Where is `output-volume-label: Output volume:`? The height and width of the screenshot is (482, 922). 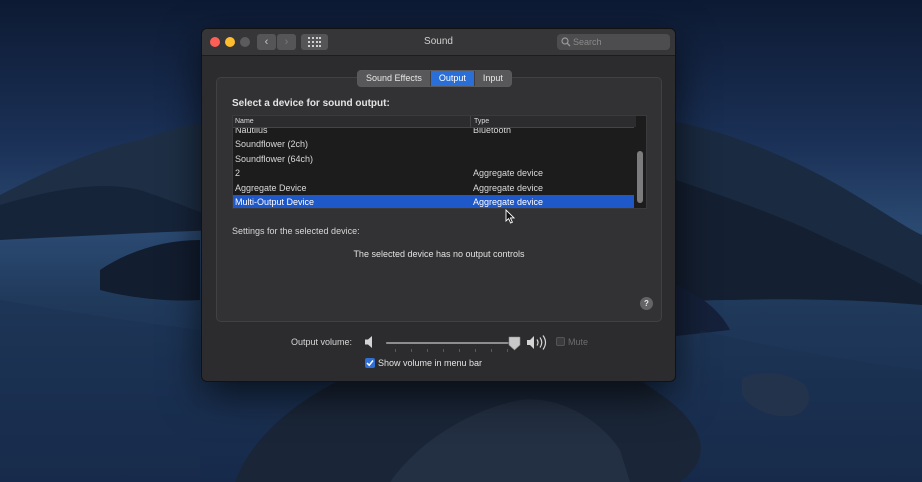
output-volume-label: Output volume: is located at coordinates (322, 342).